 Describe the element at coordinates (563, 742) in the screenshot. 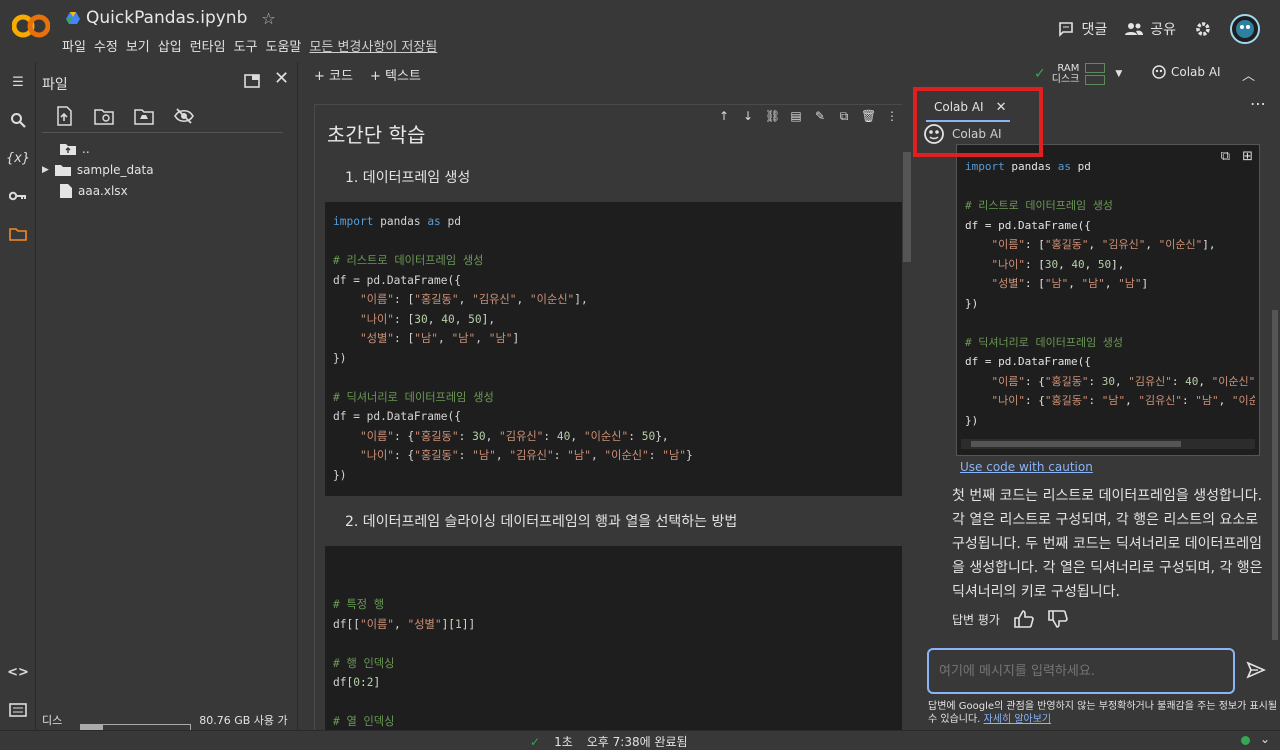

I see `status-duration: 1초` at that location.